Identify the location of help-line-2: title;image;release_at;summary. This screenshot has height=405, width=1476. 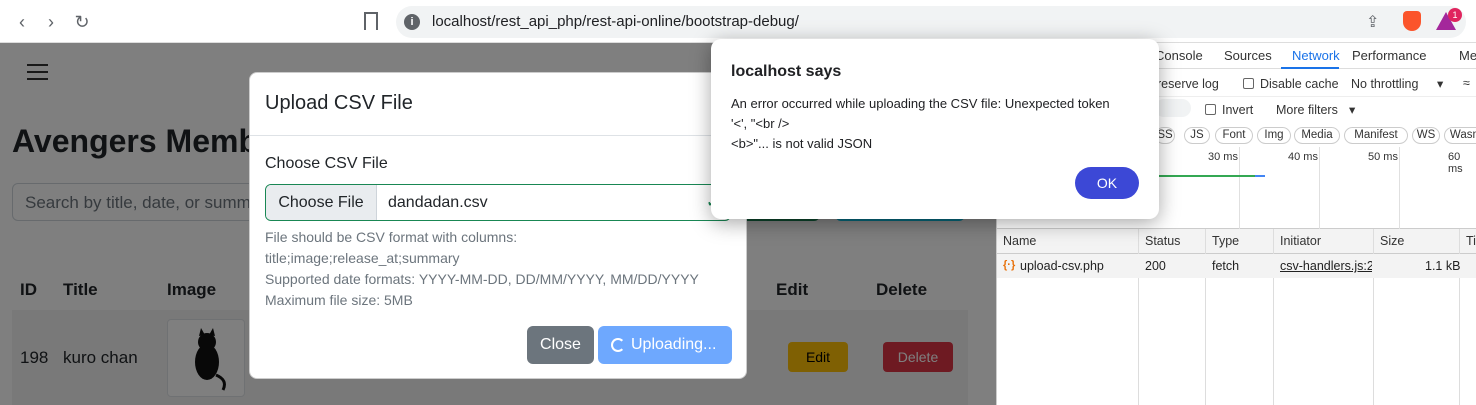
(362, 258).